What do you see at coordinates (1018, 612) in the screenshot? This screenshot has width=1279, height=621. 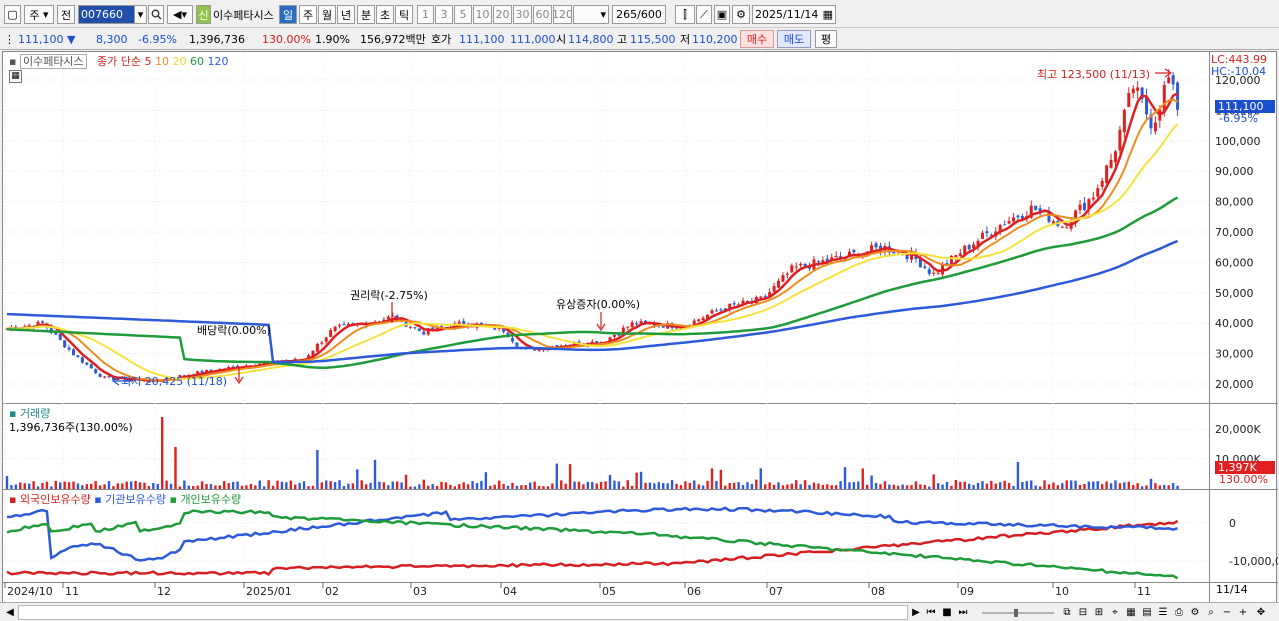 I see `zoom-slider` at bounding box center [1018, 612].